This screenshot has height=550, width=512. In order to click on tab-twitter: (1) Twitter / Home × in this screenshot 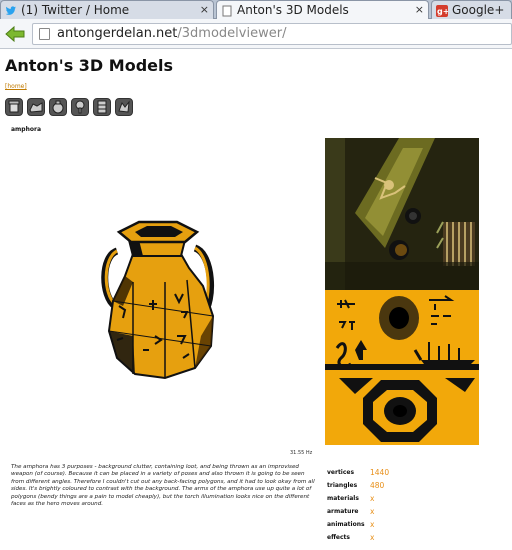, I will do `click(107, 9)`.